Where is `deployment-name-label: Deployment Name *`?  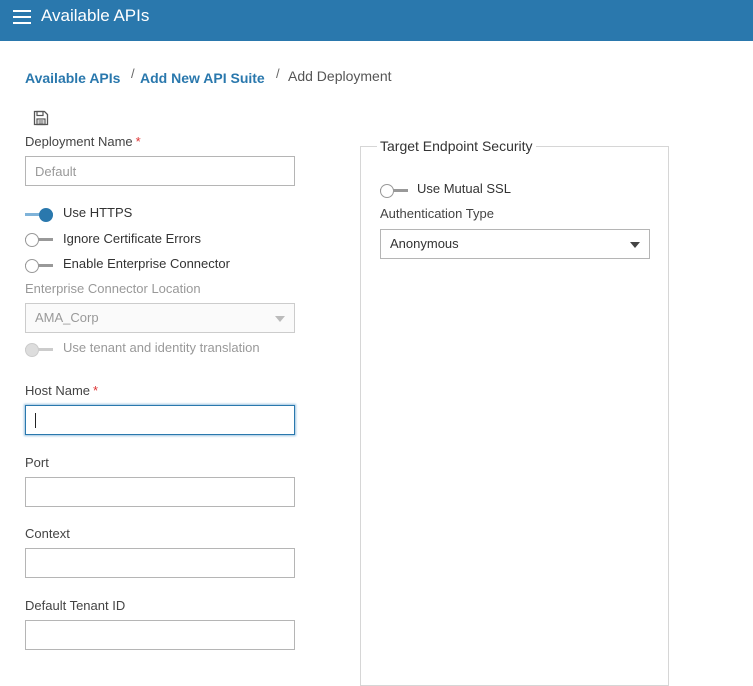 deployment-name-label: Deployment Name * is located at coordinates (83, 141).